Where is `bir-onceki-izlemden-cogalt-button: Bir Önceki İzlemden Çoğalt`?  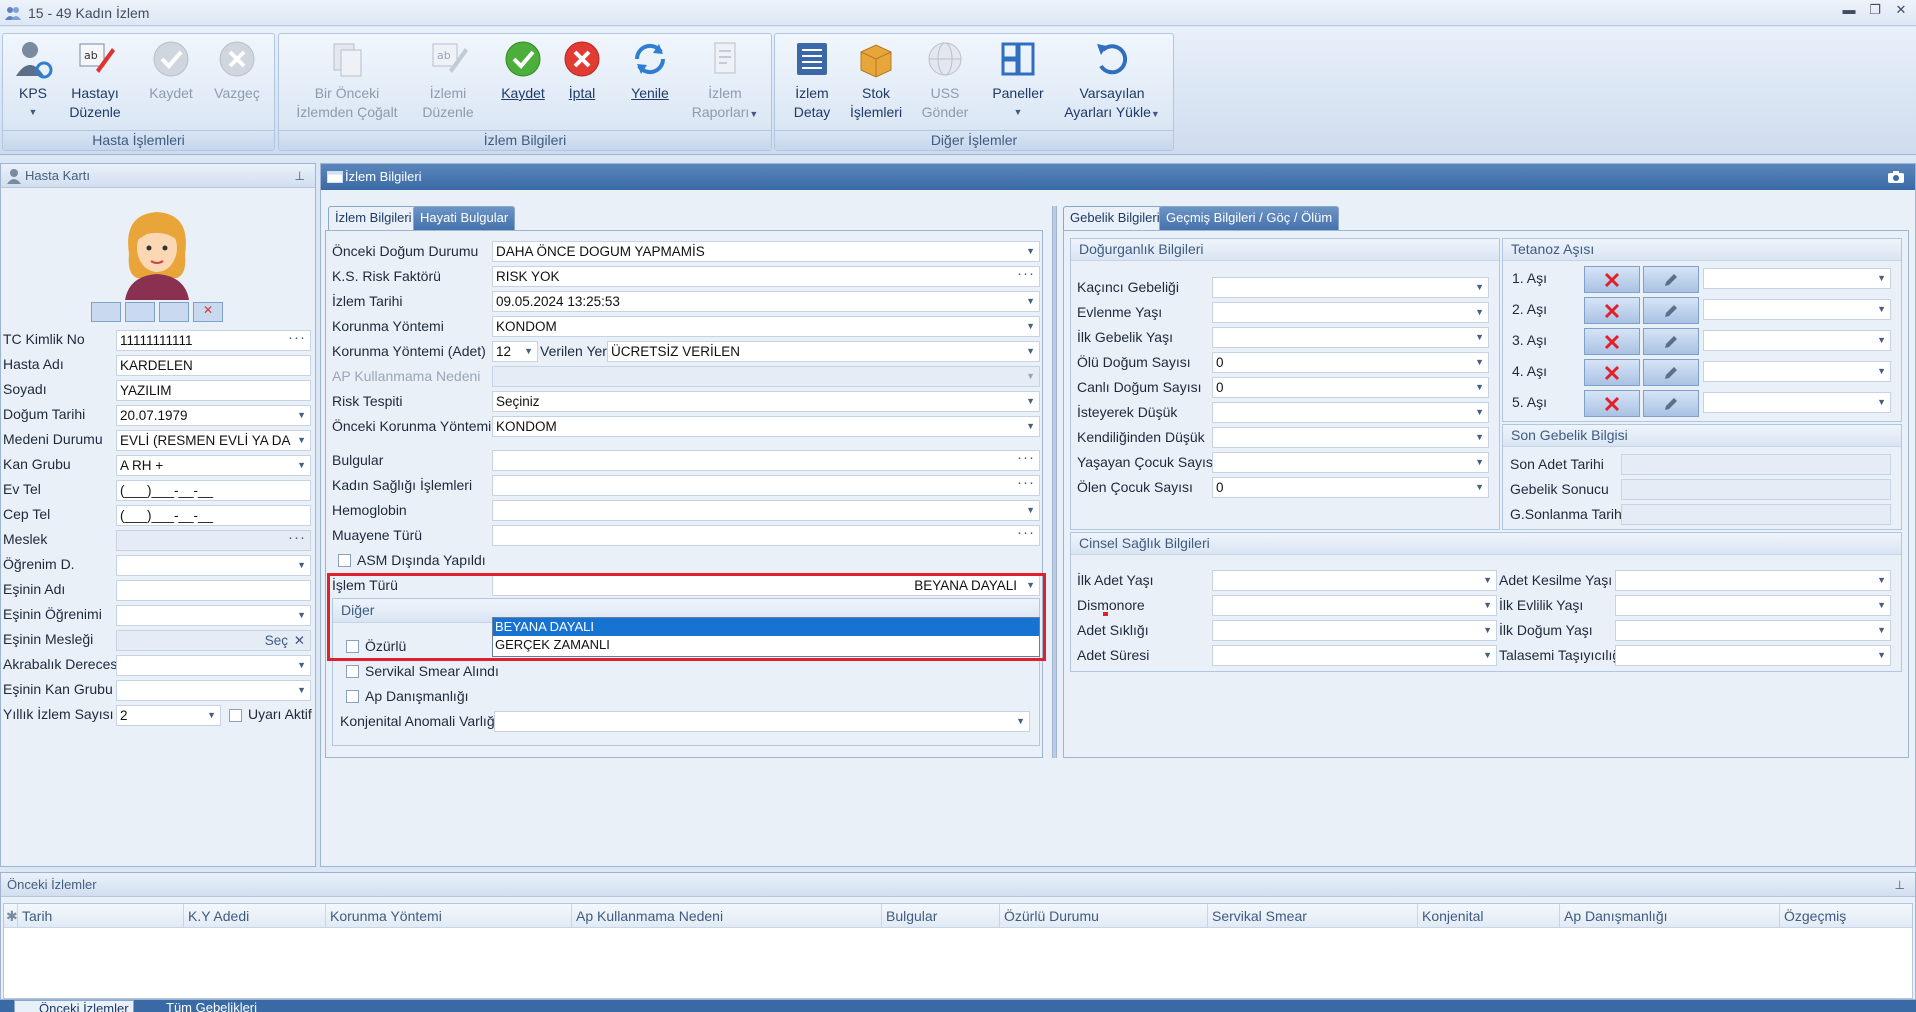 bir-onceki-izlemden-cogalt-button: Bir Önceki İzlemden Çoğalt is located at coordinates (347, 80).